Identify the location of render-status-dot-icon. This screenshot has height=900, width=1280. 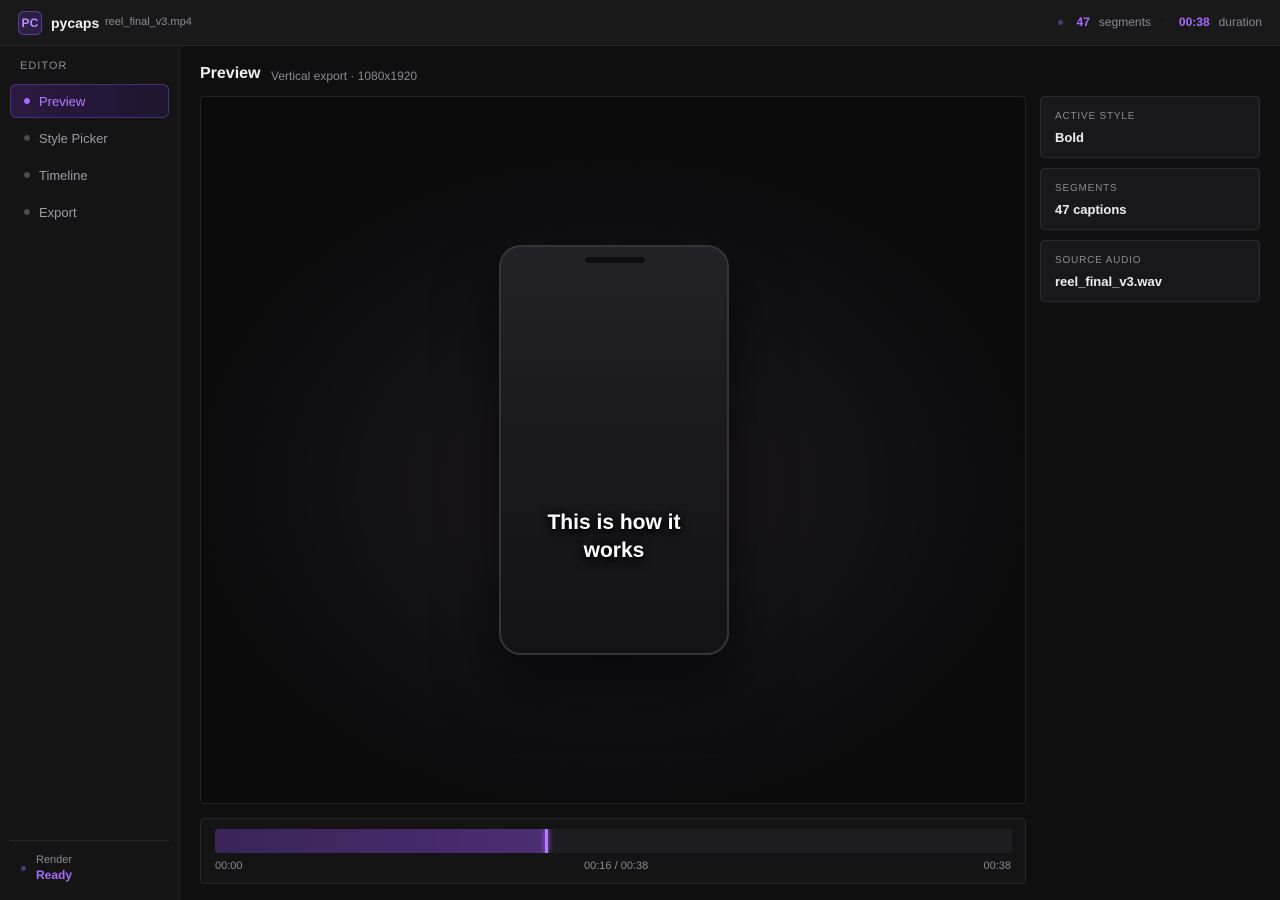
(23, 868).